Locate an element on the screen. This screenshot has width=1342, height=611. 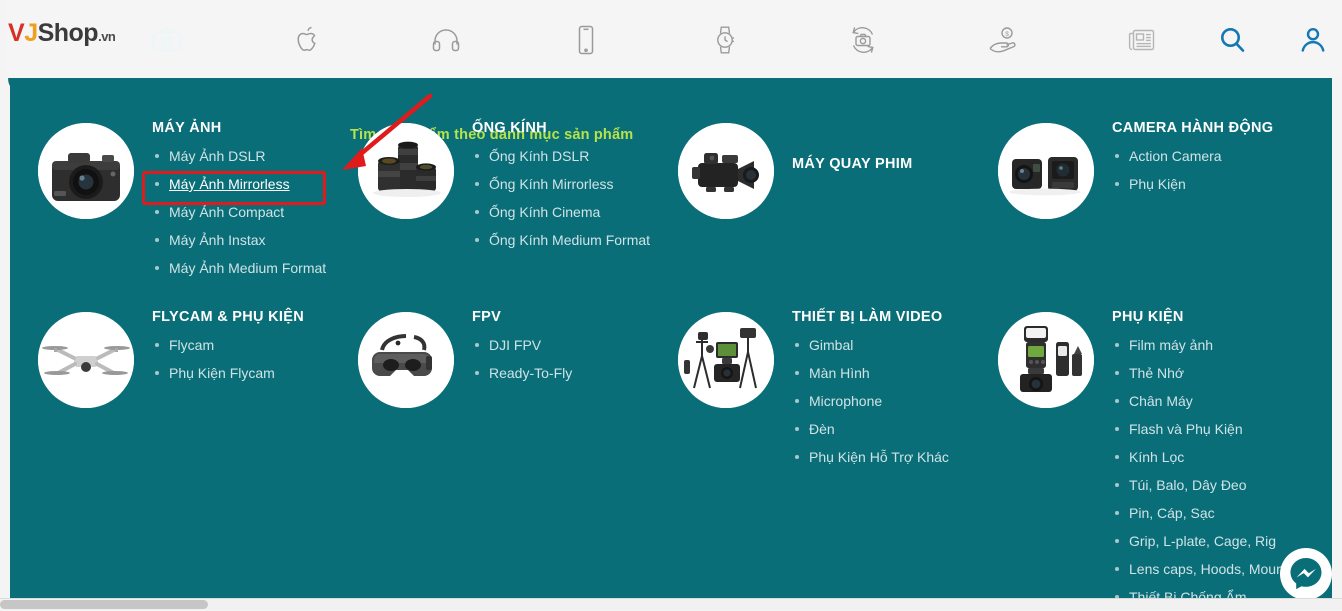
category-item-list: Action Camera Phụ Kiện is located at coordinates (1192, 170).